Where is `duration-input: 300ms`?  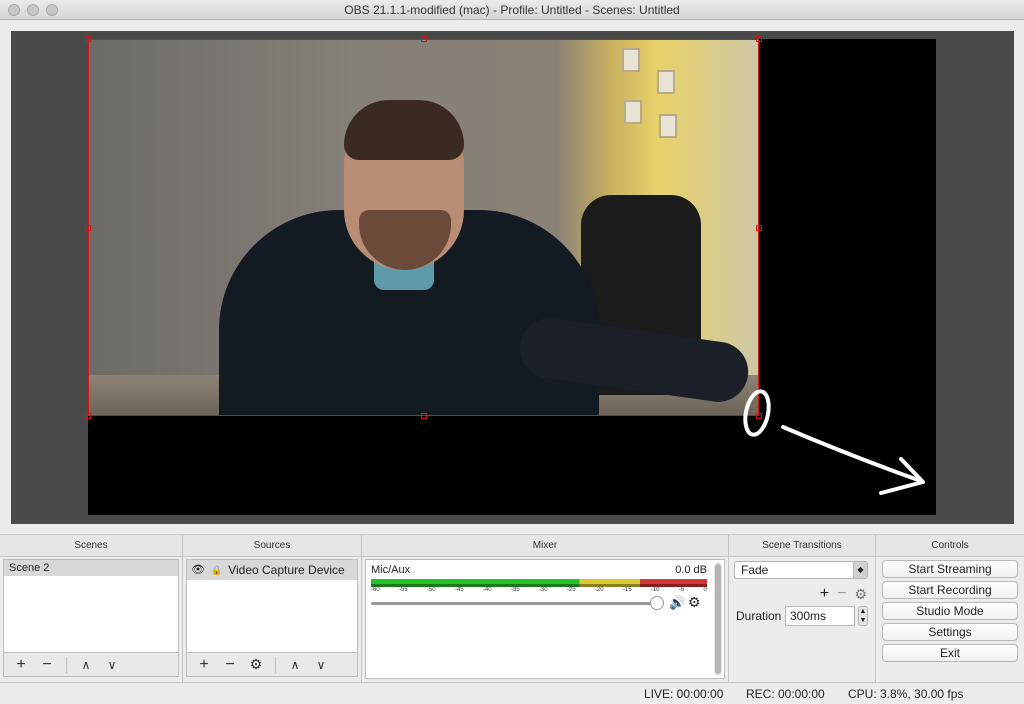 duration-input: 300ms is located at coordinates (820, 616).